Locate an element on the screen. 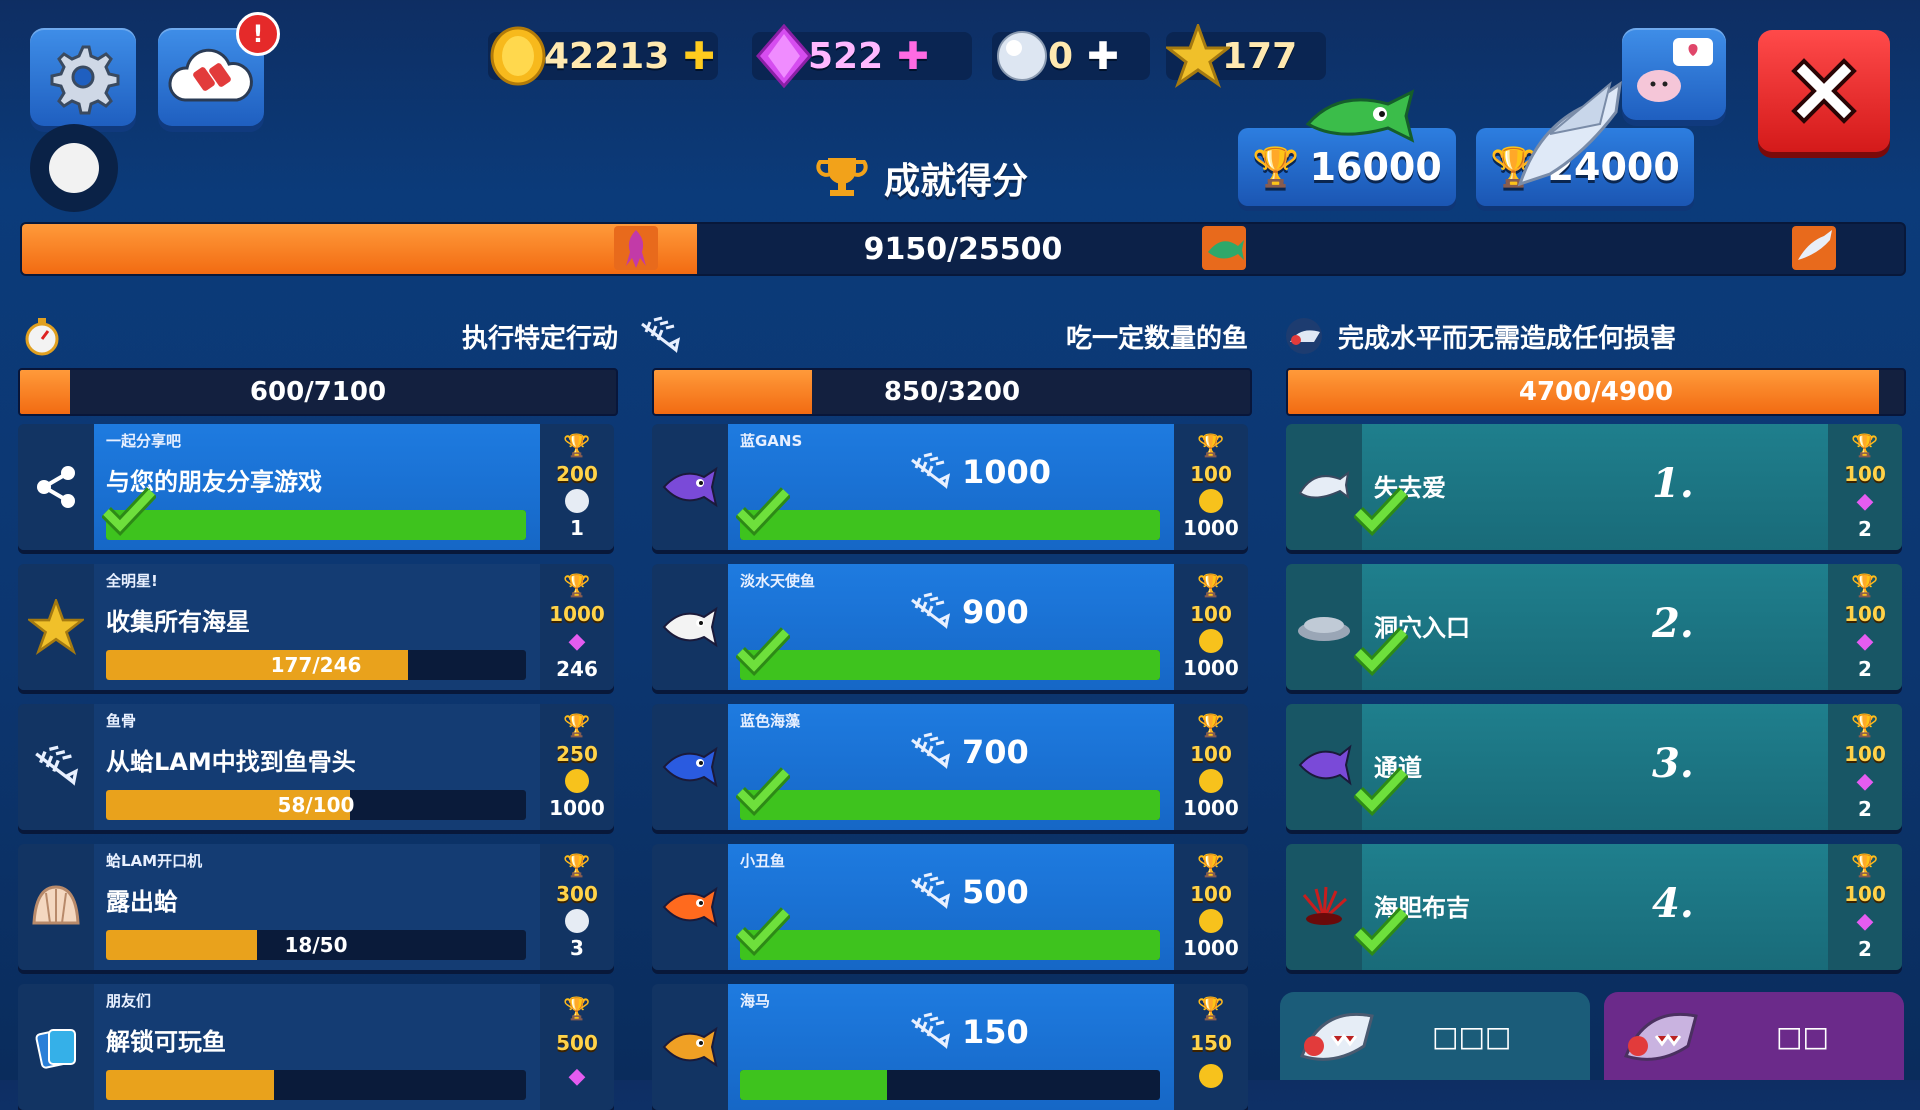 The image size is (1920, 1110). column-header-levels: 完成水平而无需造成任何损害 is located at coordinates (1592, 336).